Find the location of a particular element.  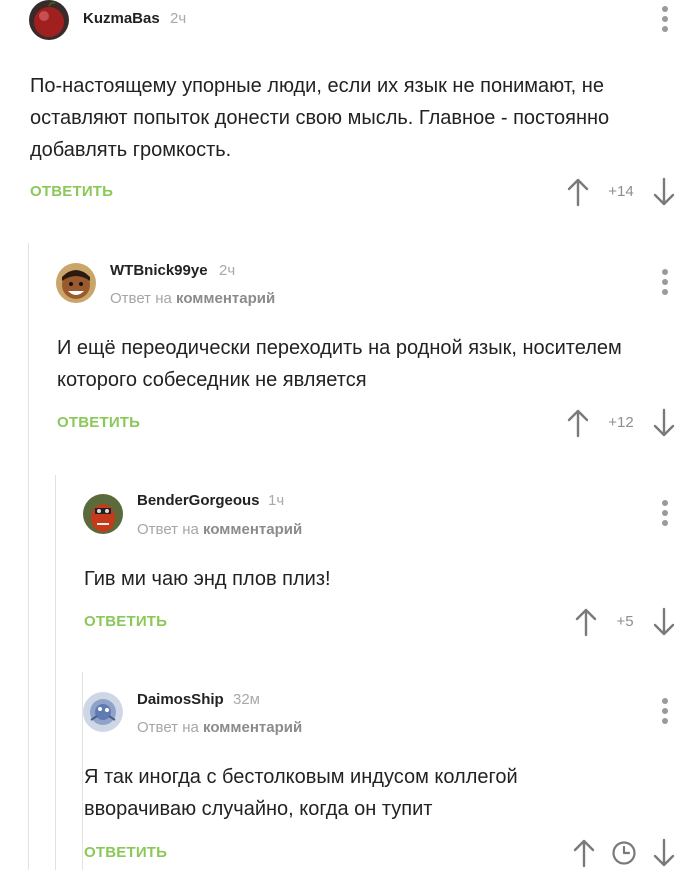

rating-value: +14 is located at coordinates (621, 191).